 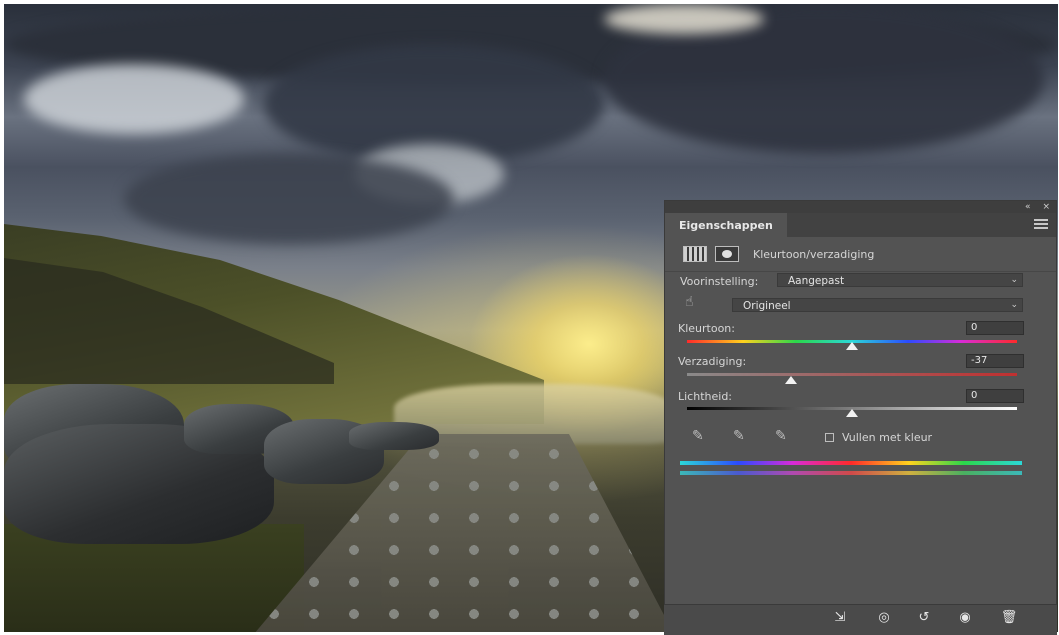 I want to click on lightness-label: Lichtheid:, so click(x=705, y=396).